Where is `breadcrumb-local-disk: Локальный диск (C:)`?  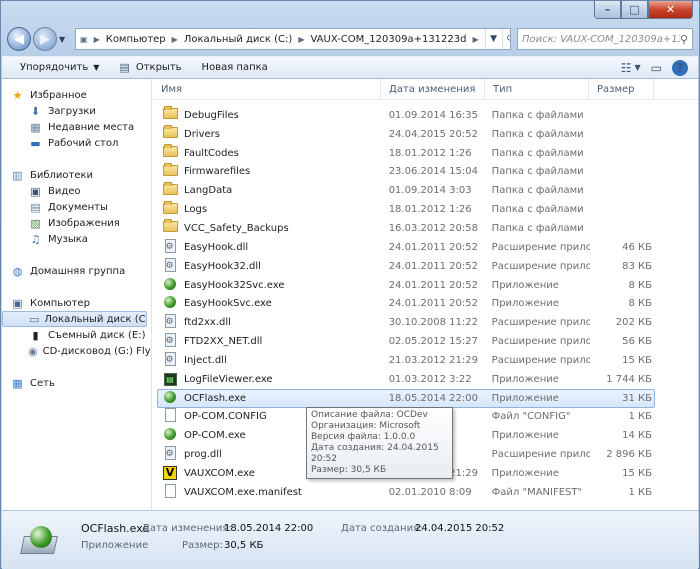
breadcrumb-local-disk: Локальный диск (C:) is located at coordinates (238, 39).